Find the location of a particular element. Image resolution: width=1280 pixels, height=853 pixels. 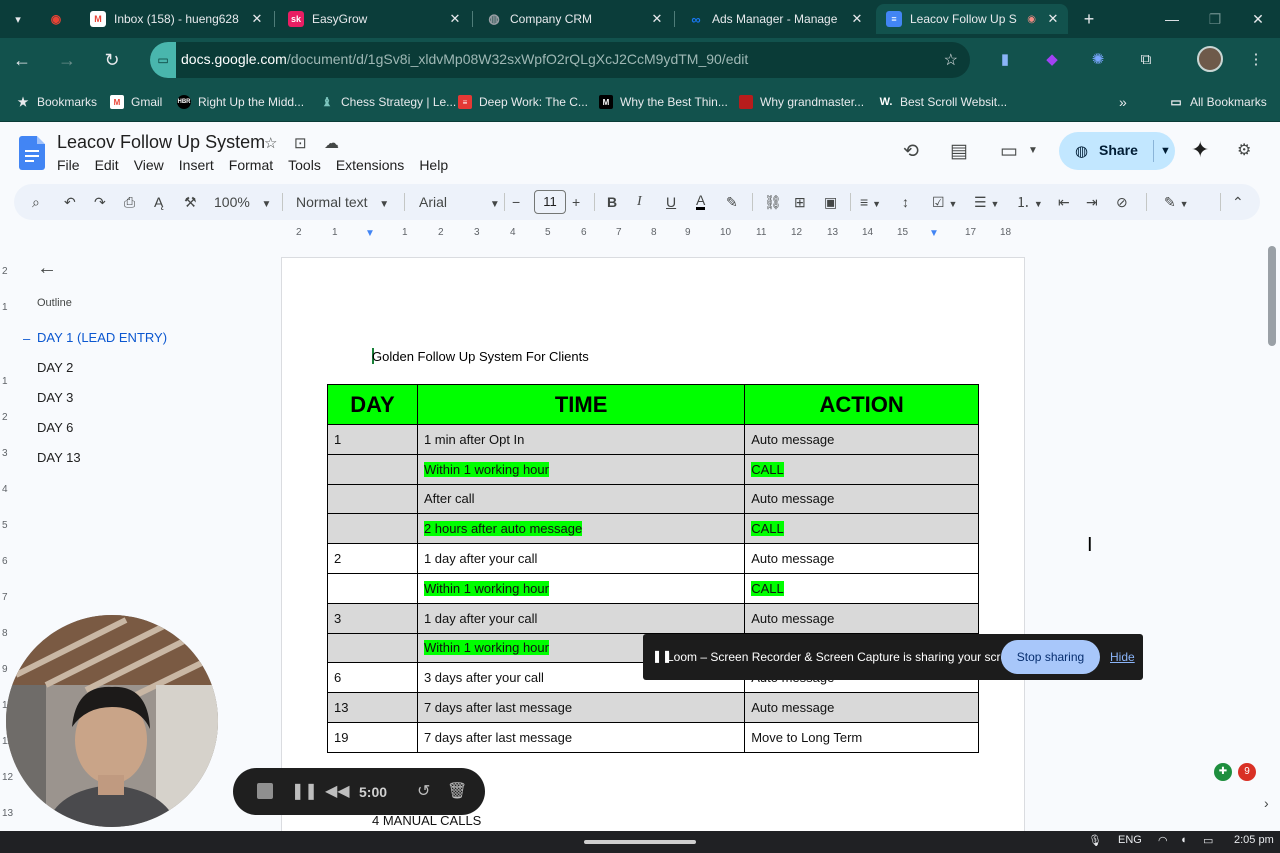

time-cell: After call is located at coordinates (581, 499).